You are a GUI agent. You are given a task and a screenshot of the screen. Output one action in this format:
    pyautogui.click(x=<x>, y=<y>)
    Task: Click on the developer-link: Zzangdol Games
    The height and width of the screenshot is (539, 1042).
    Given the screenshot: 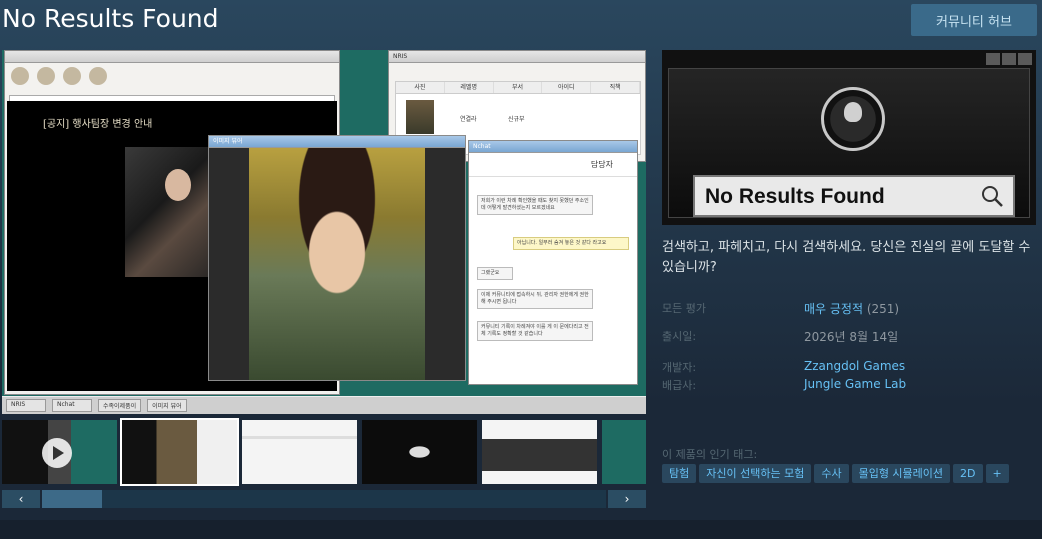 What is the action you would take?
    pyautogui.click(x=854, y=366)
    